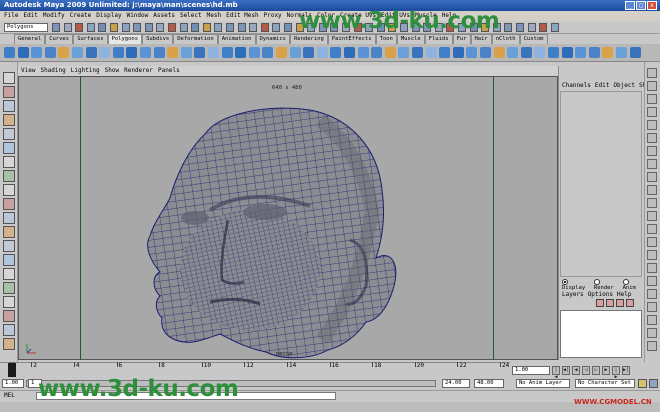  What do you see at coordinates (214, 15) in the screenshot?
I see `menu-mesh: Mesh` at bounding box center [214, 15].